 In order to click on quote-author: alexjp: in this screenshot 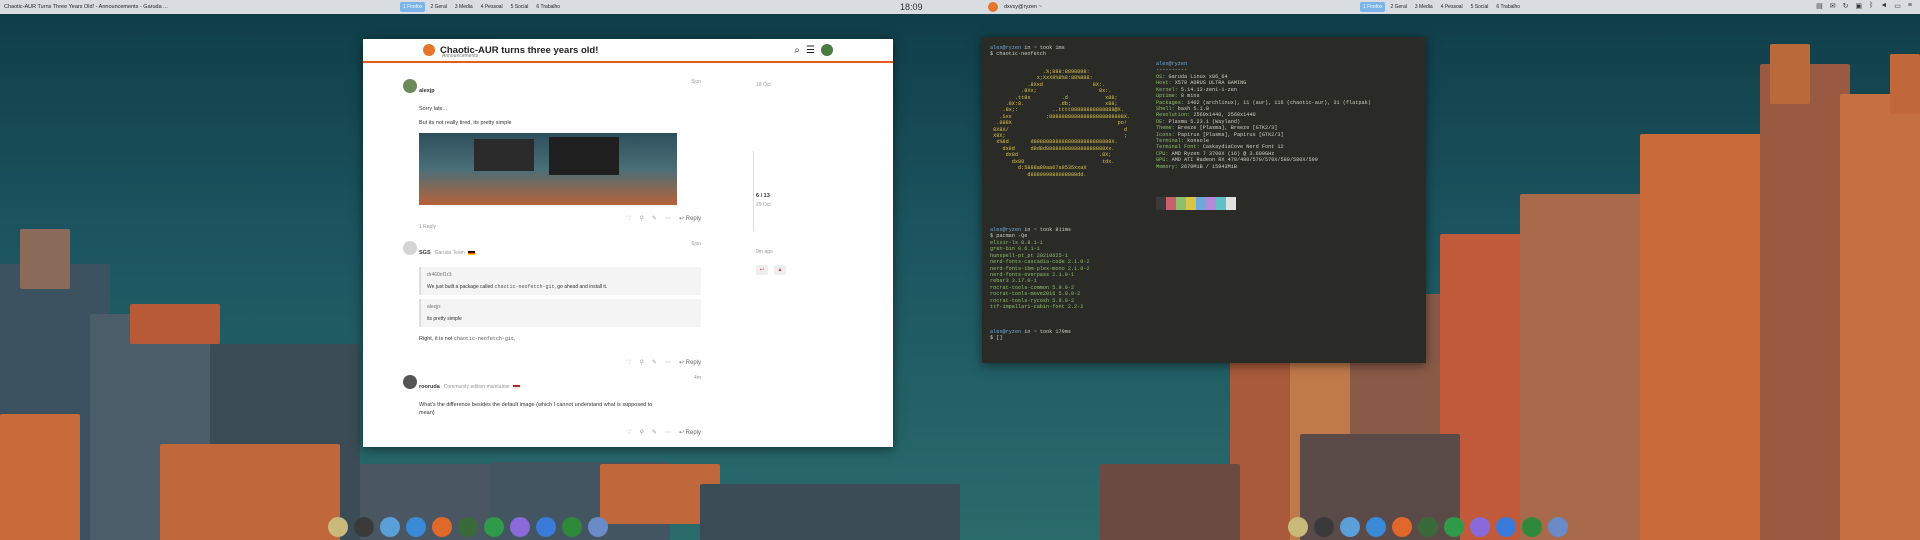, I will do `click(561, 307)`.